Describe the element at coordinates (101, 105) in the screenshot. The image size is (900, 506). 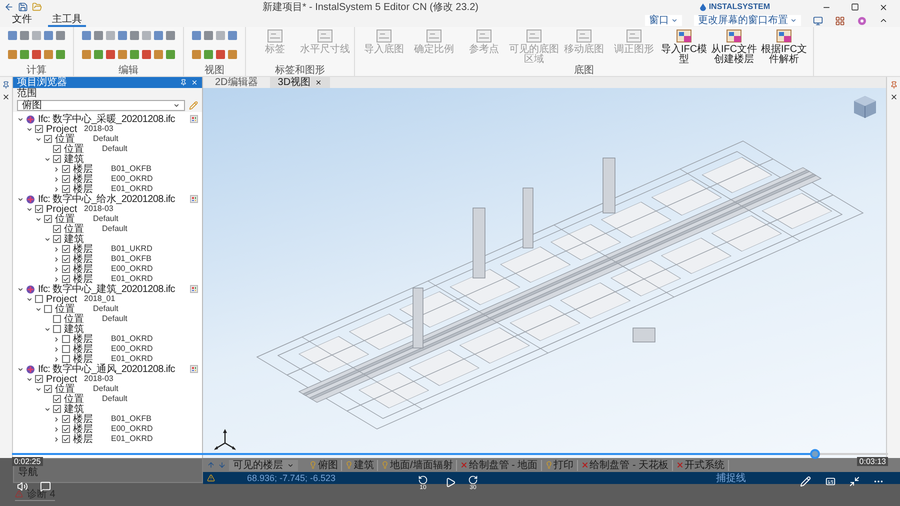
I see `scope-select: 俯图` at that location.